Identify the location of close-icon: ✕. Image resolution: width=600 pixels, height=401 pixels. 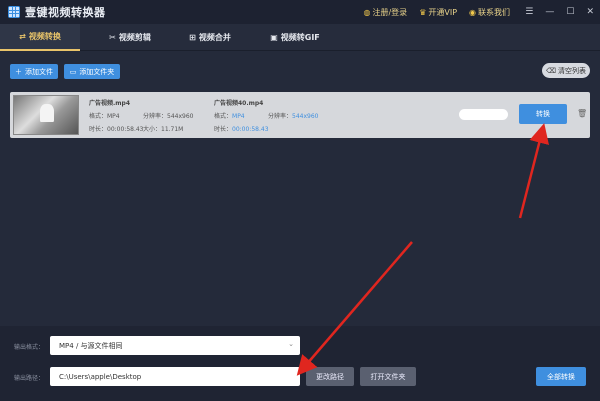
(590, 12).